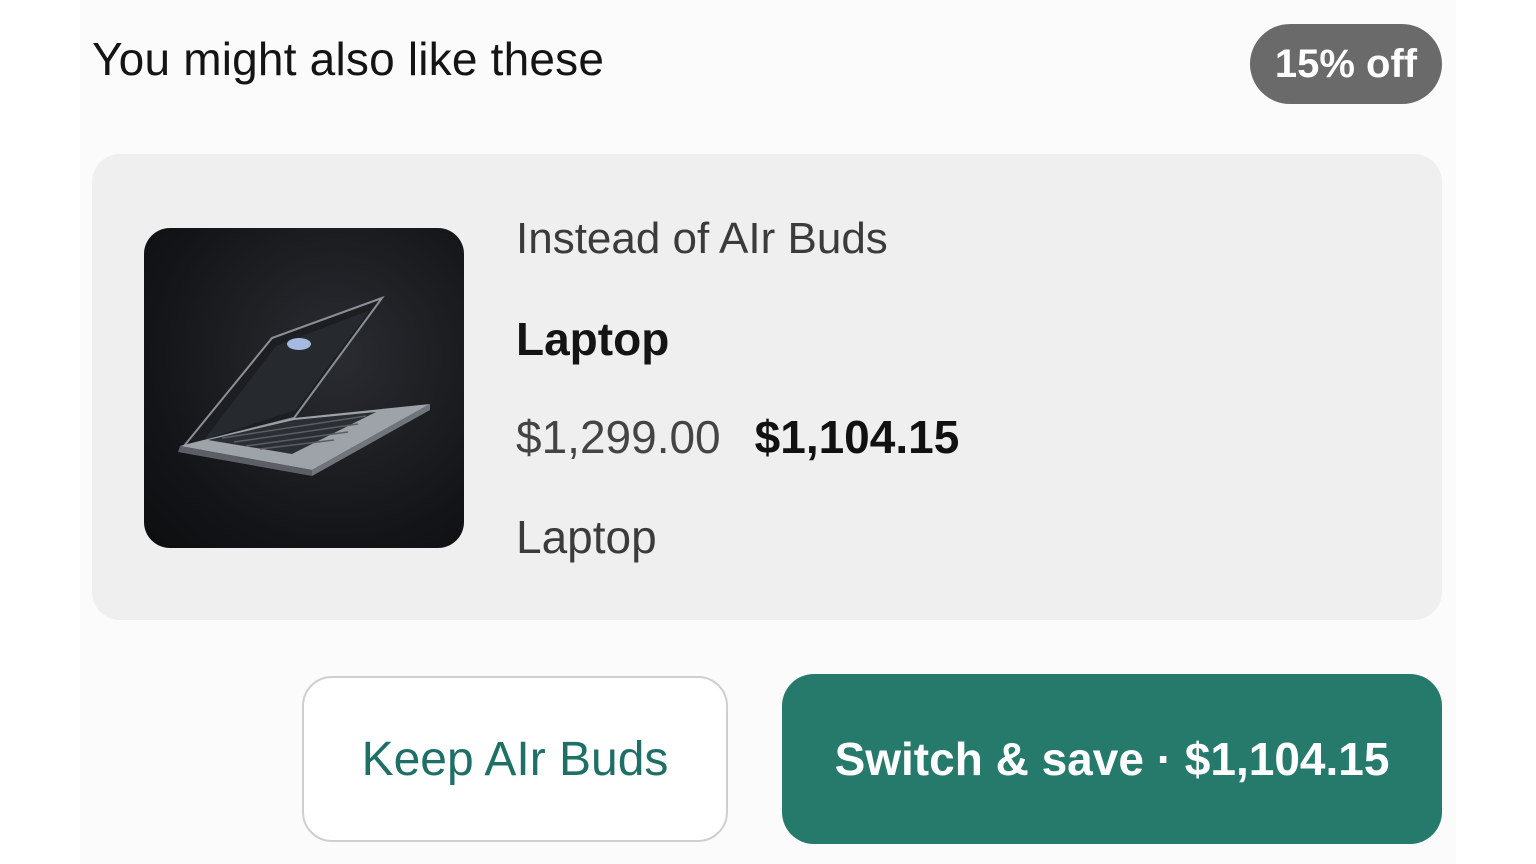 The width and height of the screenshot is (1536, 864). What do you see at coordinates (1346, 64) in the screenshot?
I see `discount-badge: 15% off` at bounding box center [1346, 64].